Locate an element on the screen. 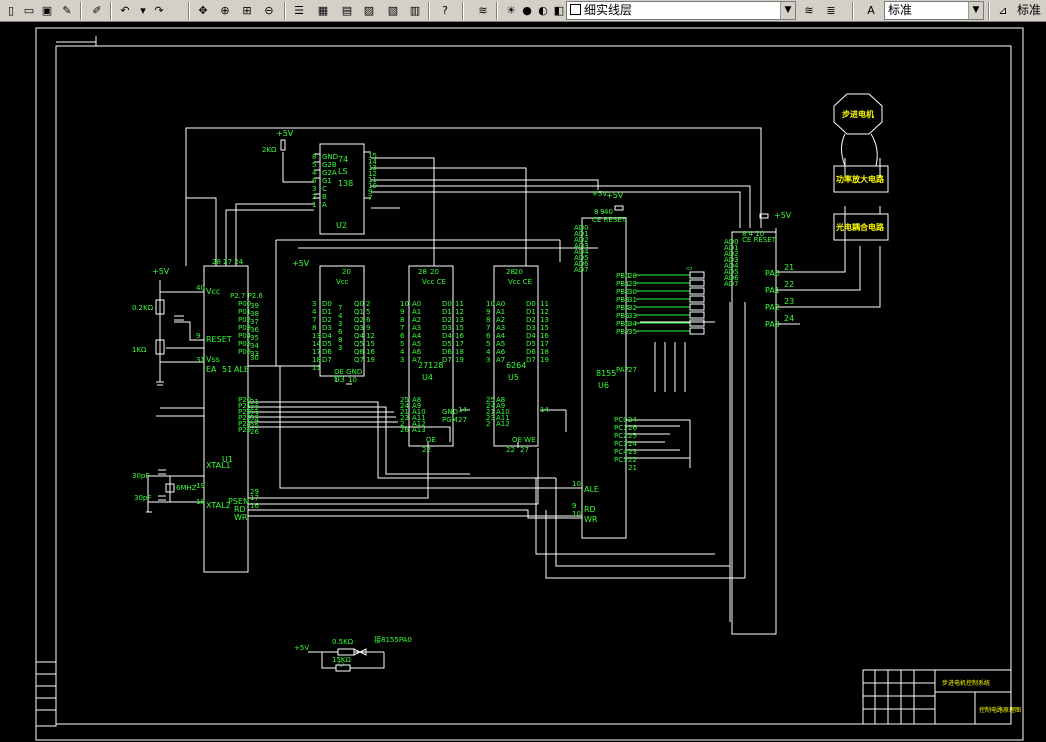 This screenshot has width=1046, height=742. sheet-set-icon: ▨ is located at coordinates (369, 10).